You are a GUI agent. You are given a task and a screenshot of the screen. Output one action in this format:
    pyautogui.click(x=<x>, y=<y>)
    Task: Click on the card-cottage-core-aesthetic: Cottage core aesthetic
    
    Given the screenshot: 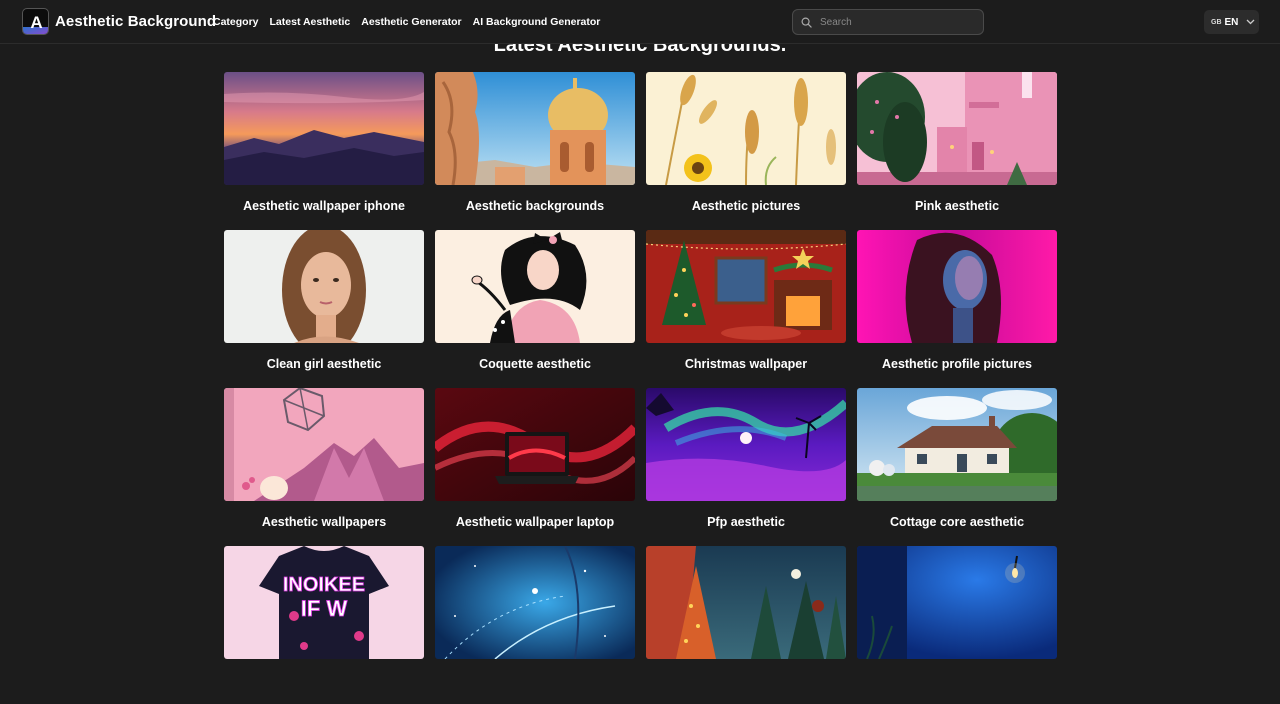 What is the action you would take?
    pyautogui.click(x=957, y=467)
    